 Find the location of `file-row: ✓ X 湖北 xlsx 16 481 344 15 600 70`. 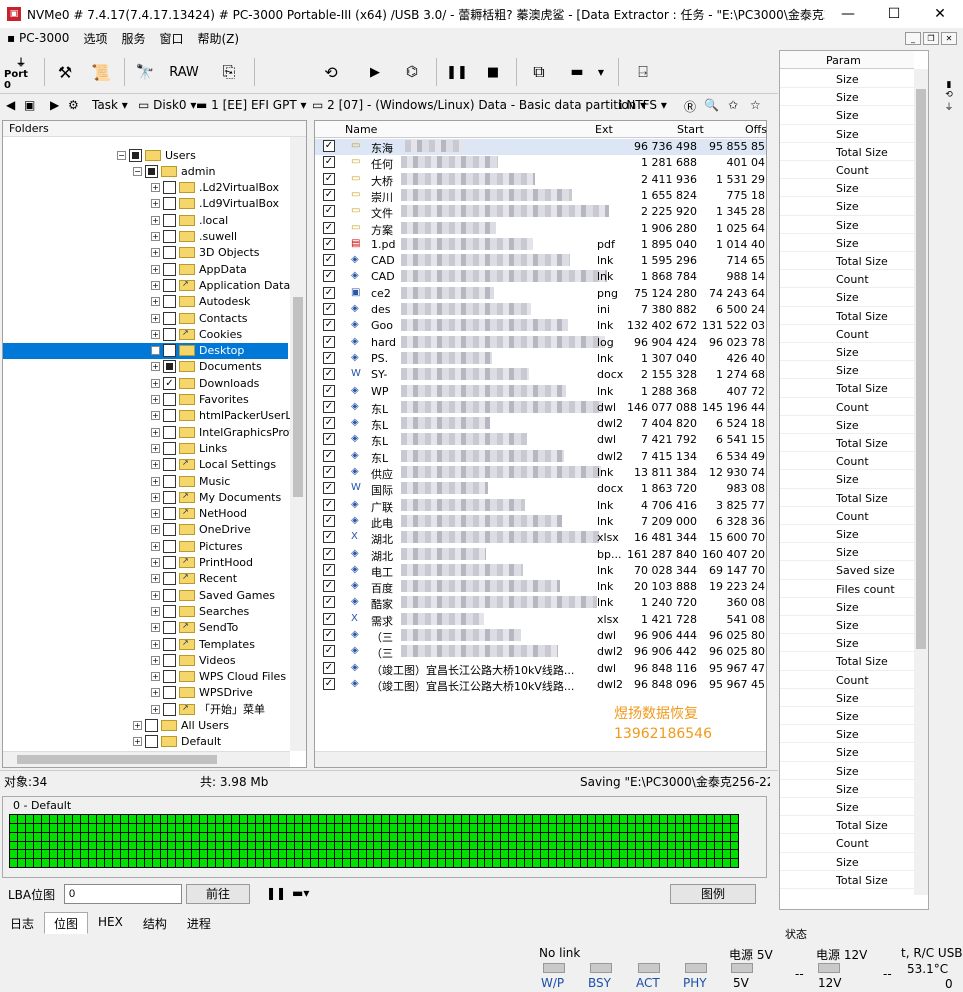

file-row: ✓ X 湖北 xlsx 16 481 344 15 600 70 is located at coordinates (540, 538).